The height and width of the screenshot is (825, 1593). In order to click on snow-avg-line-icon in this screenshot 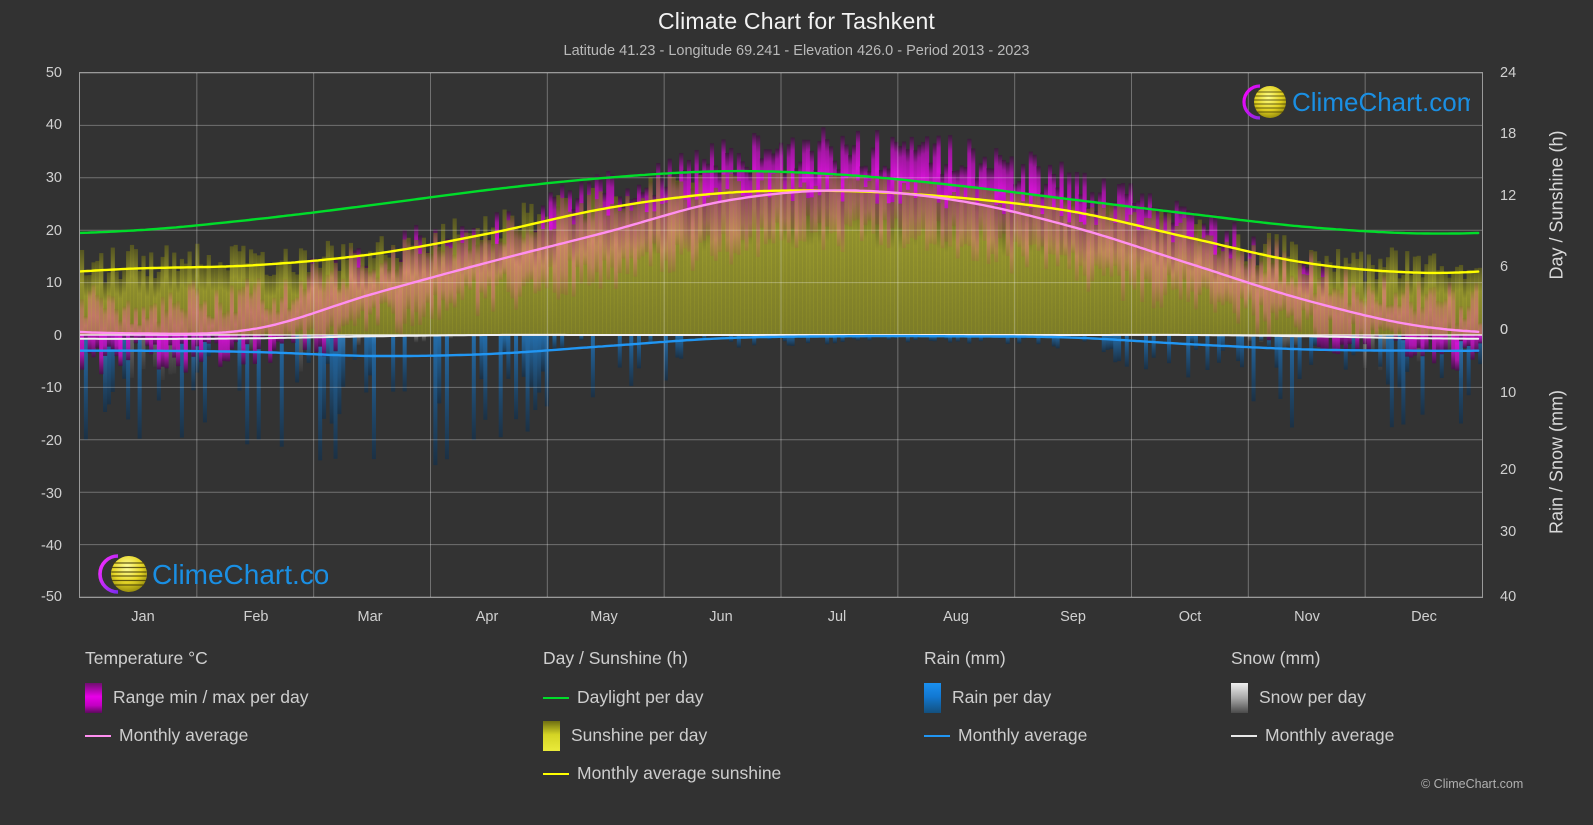, I will do `click(1244, 735)`.